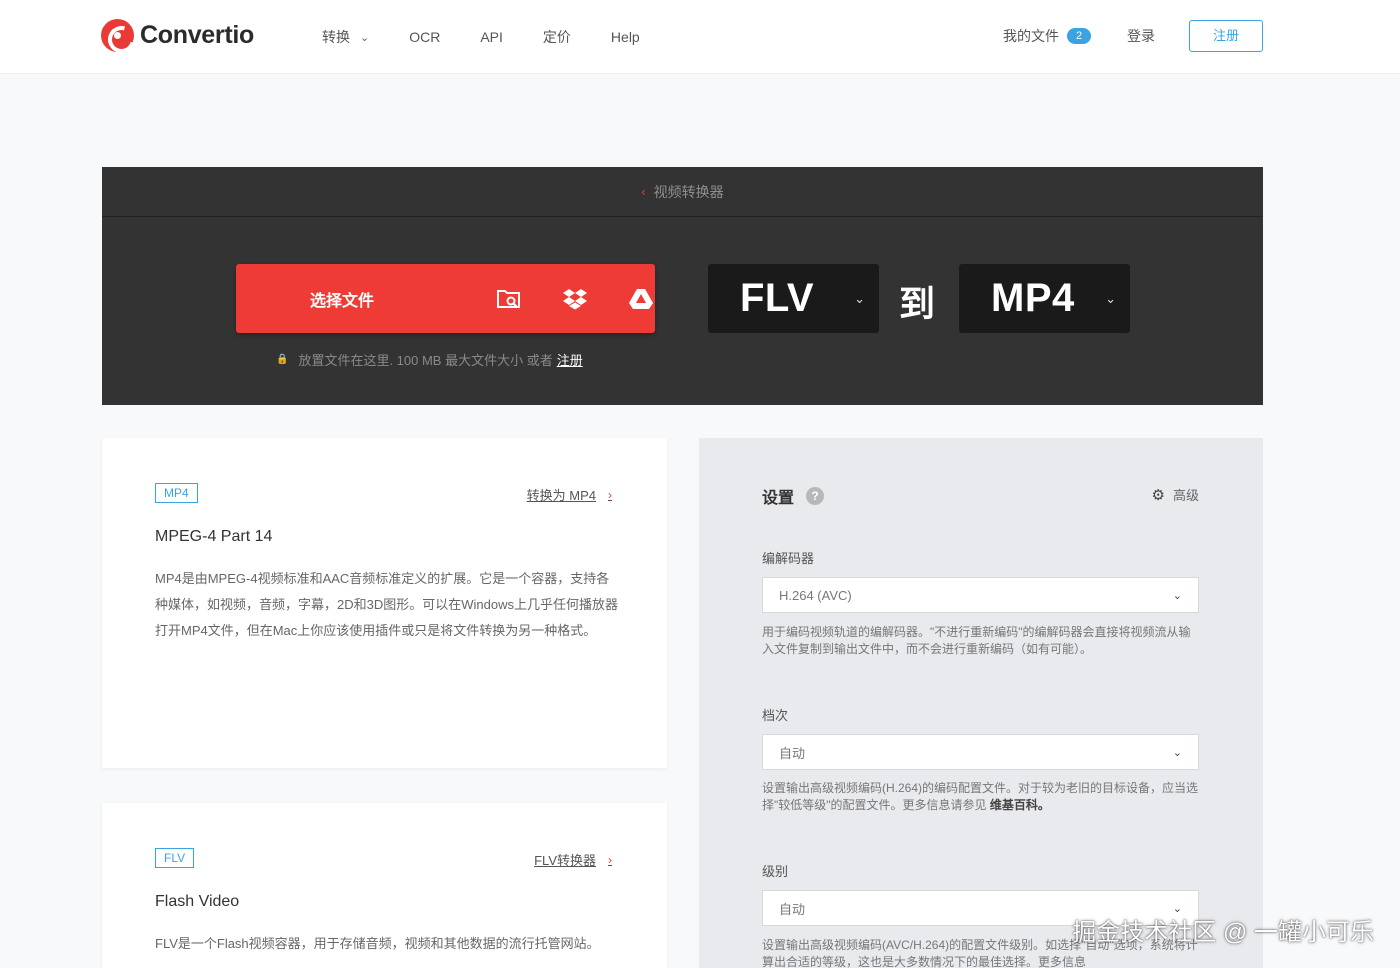  I want to click on logo-text: Convertio, so click(197, 35).